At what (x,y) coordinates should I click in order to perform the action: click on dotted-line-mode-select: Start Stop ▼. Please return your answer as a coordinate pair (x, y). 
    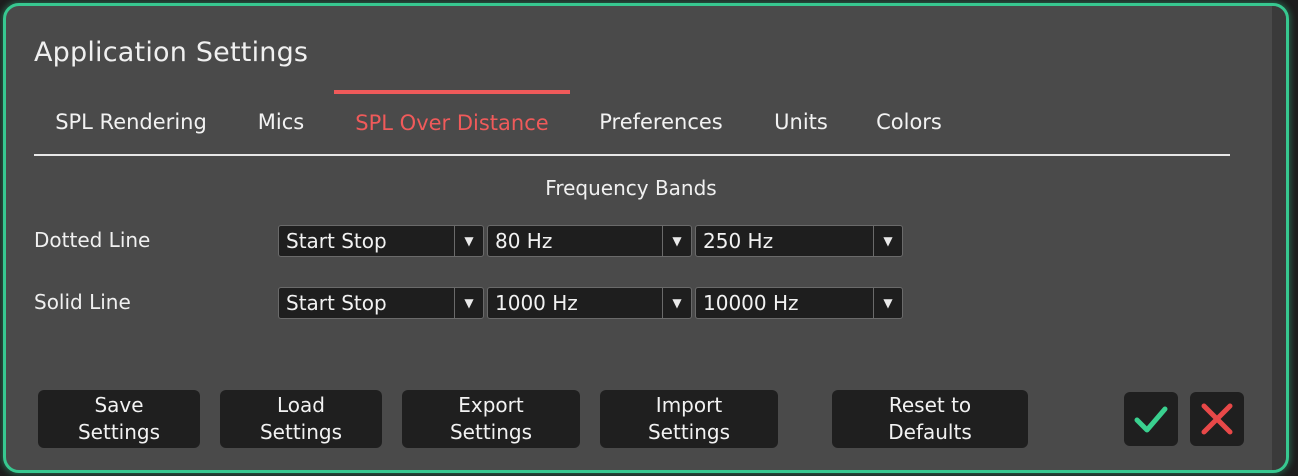
    Looking at the image, I should click on (381, 241).